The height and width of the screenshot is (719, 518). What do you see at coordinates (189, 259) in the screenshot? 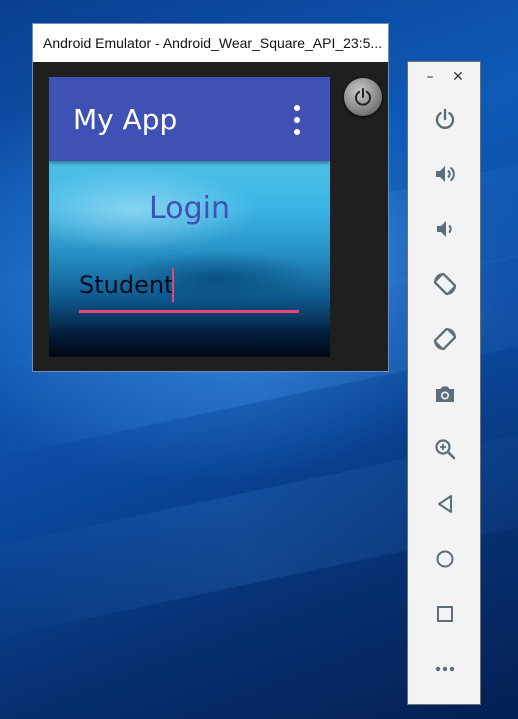
I see `app-body: Login Student` at bounding box center [189, 259].